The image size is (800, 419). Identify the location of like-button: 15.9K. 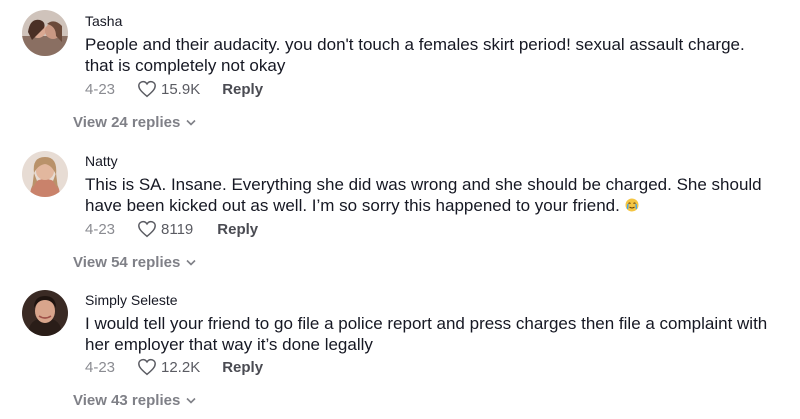
(168, 89).